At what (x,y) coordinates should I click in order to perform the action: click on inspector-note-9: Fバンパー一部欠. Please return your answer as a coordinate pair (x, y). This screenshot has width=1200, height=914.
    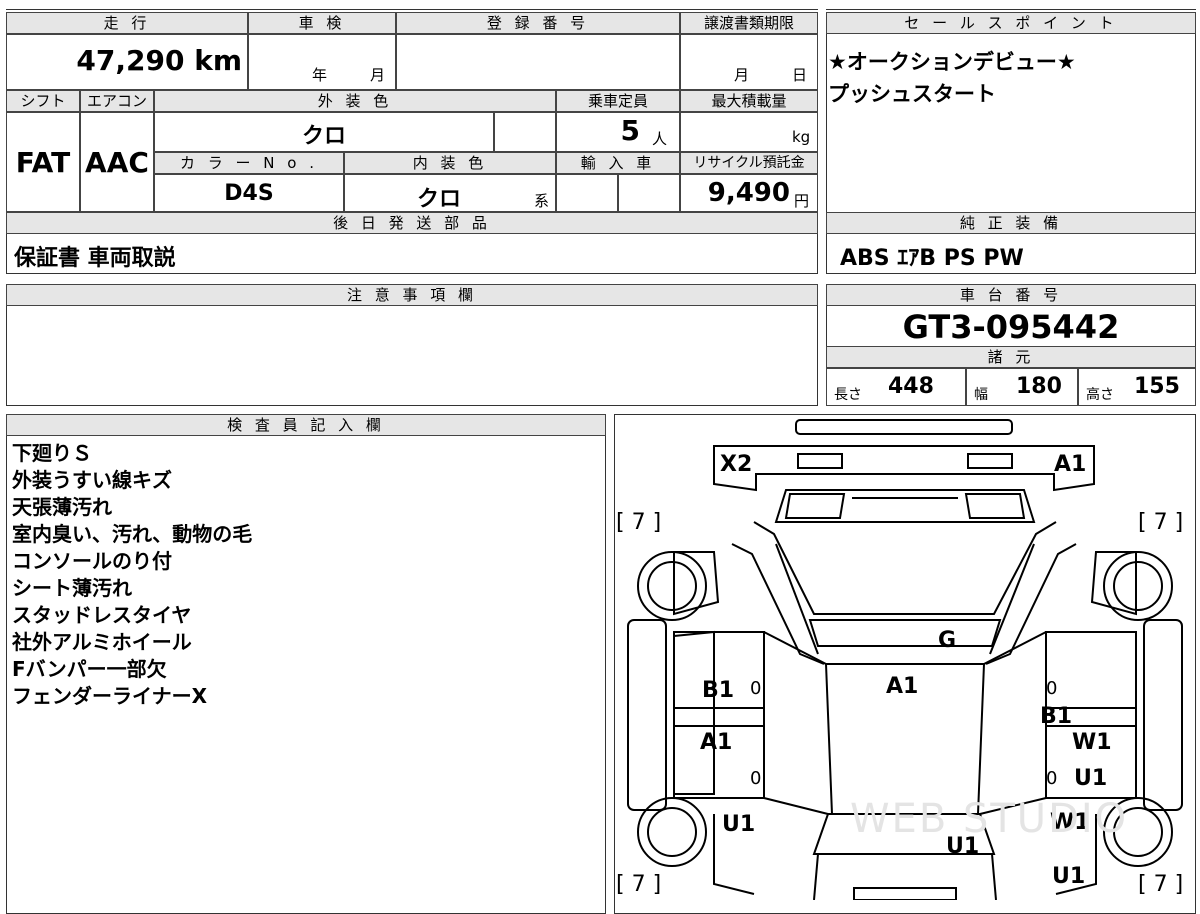
    Looking at the image, I should click on (89, 669).